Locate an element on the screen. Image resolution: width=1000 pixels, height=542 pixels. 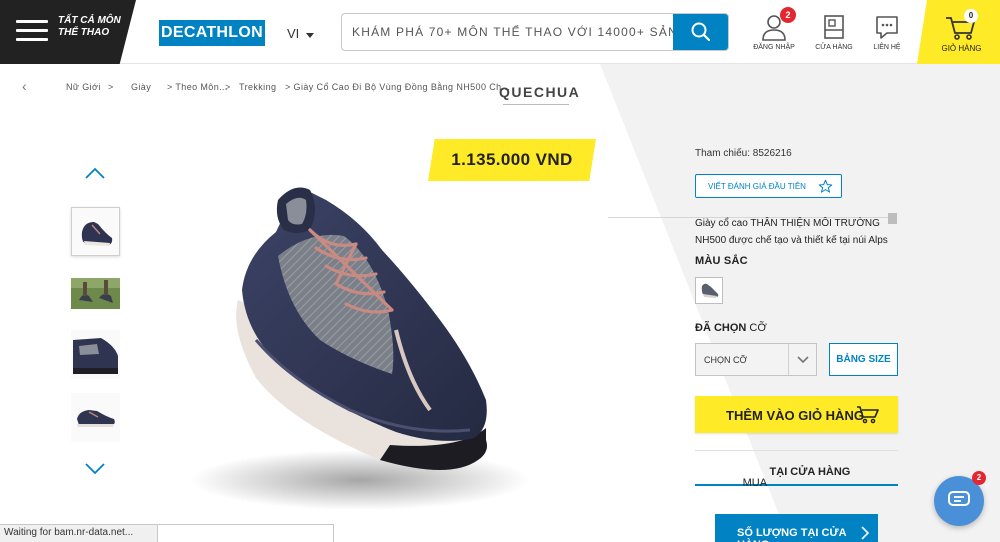
write-review-button: VIẾT ĐÁNH GIÁ ĐẦU TIÊN is located at coordinates (768, 186).